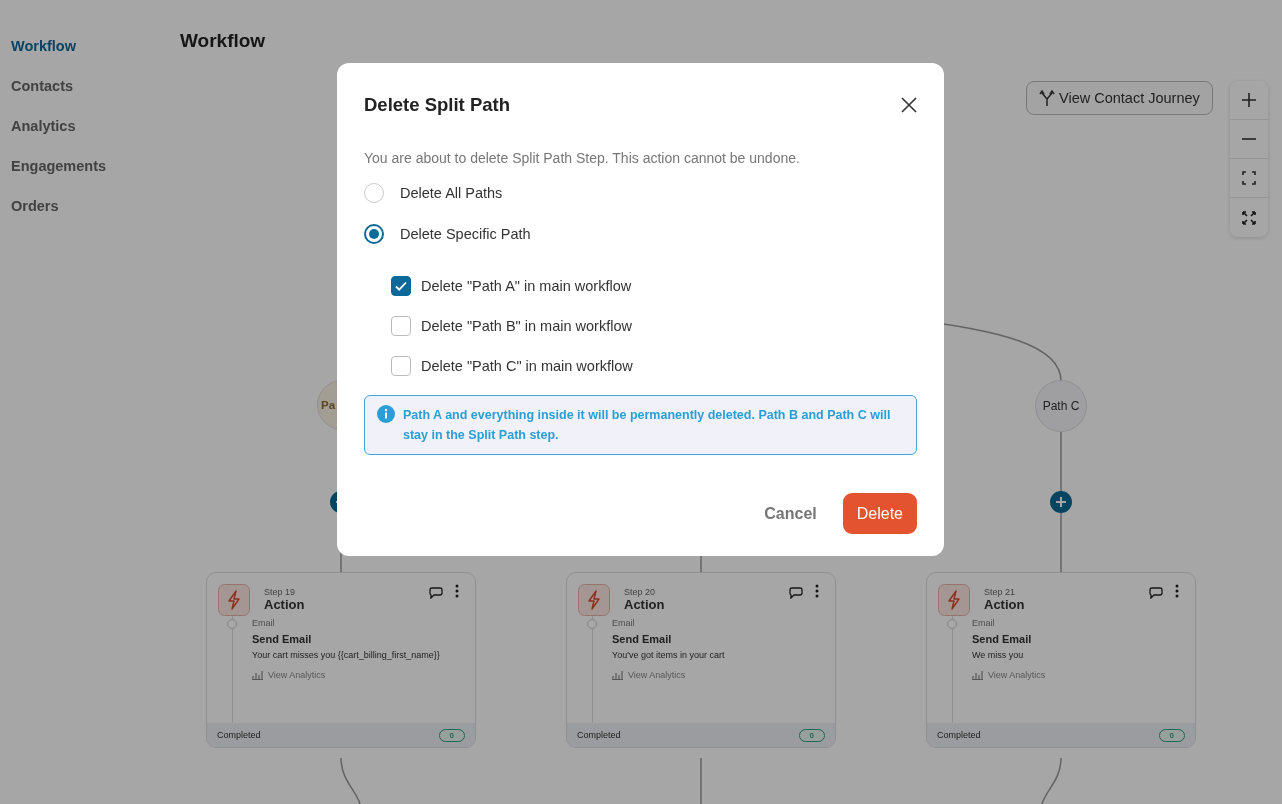 This screenshot has width=1282, height=804. What do you see at coordinates (80, 166) in the screenshot?
I see `sidebar-item: Engagements` at bounding box center [80, 166].